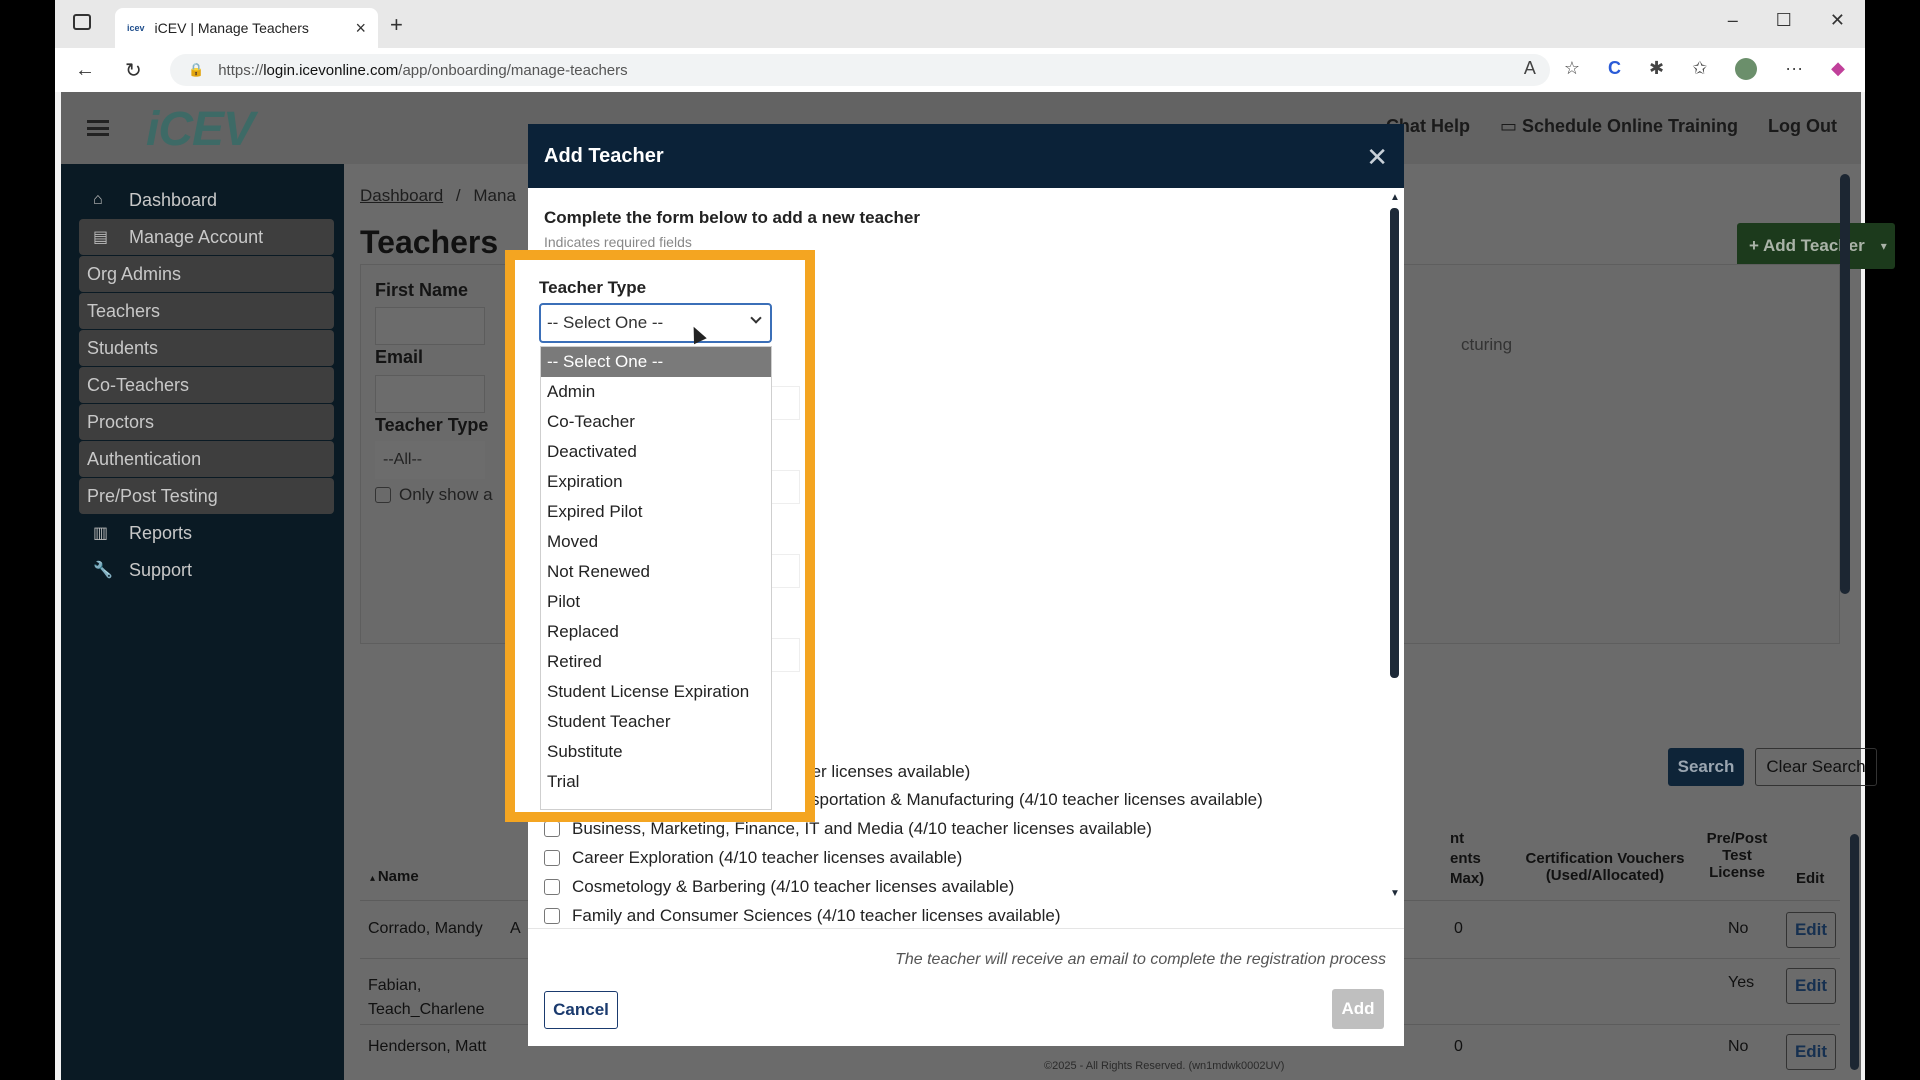  Describe the element at coordinates (1838, 69) in the screenshot. I see `copilot-icon: ◆` at that location.